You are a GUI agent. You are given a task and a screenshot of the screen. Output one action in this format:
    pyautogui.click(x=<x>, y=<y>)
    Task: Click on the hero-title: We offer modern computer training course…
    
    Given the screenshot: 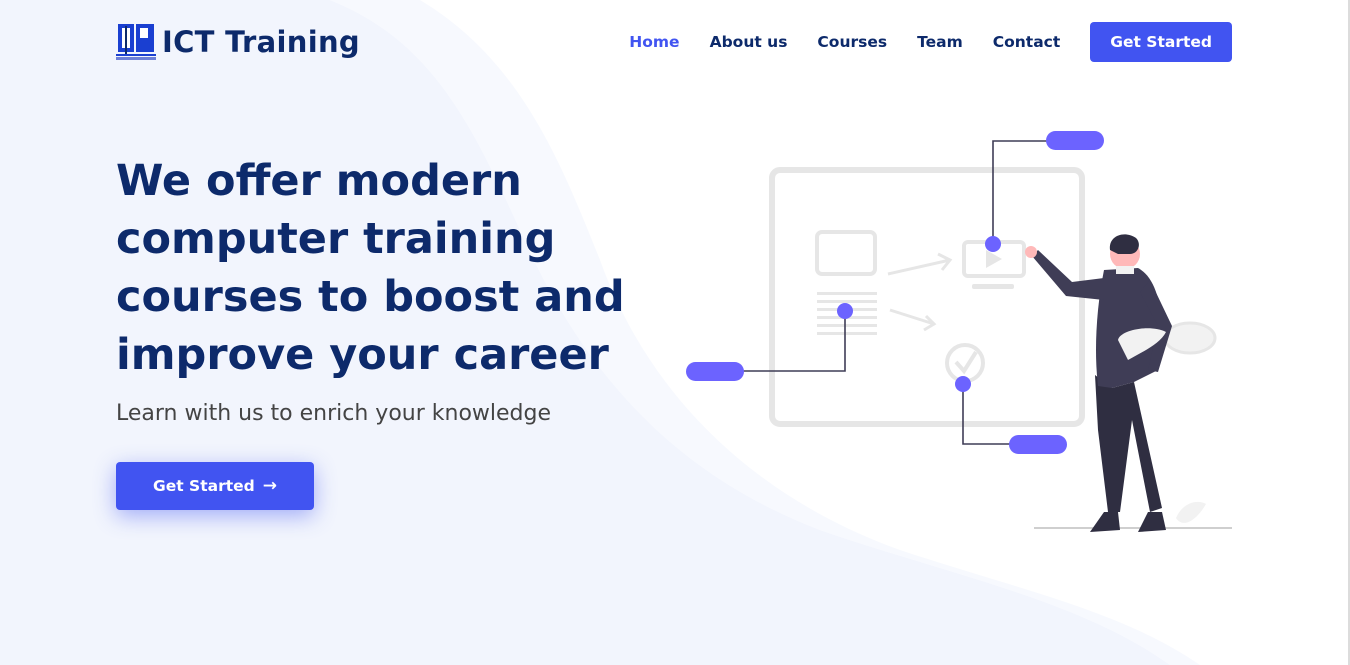 What is the action you would take?
    pyautogui.click(x=370, y=268)
    